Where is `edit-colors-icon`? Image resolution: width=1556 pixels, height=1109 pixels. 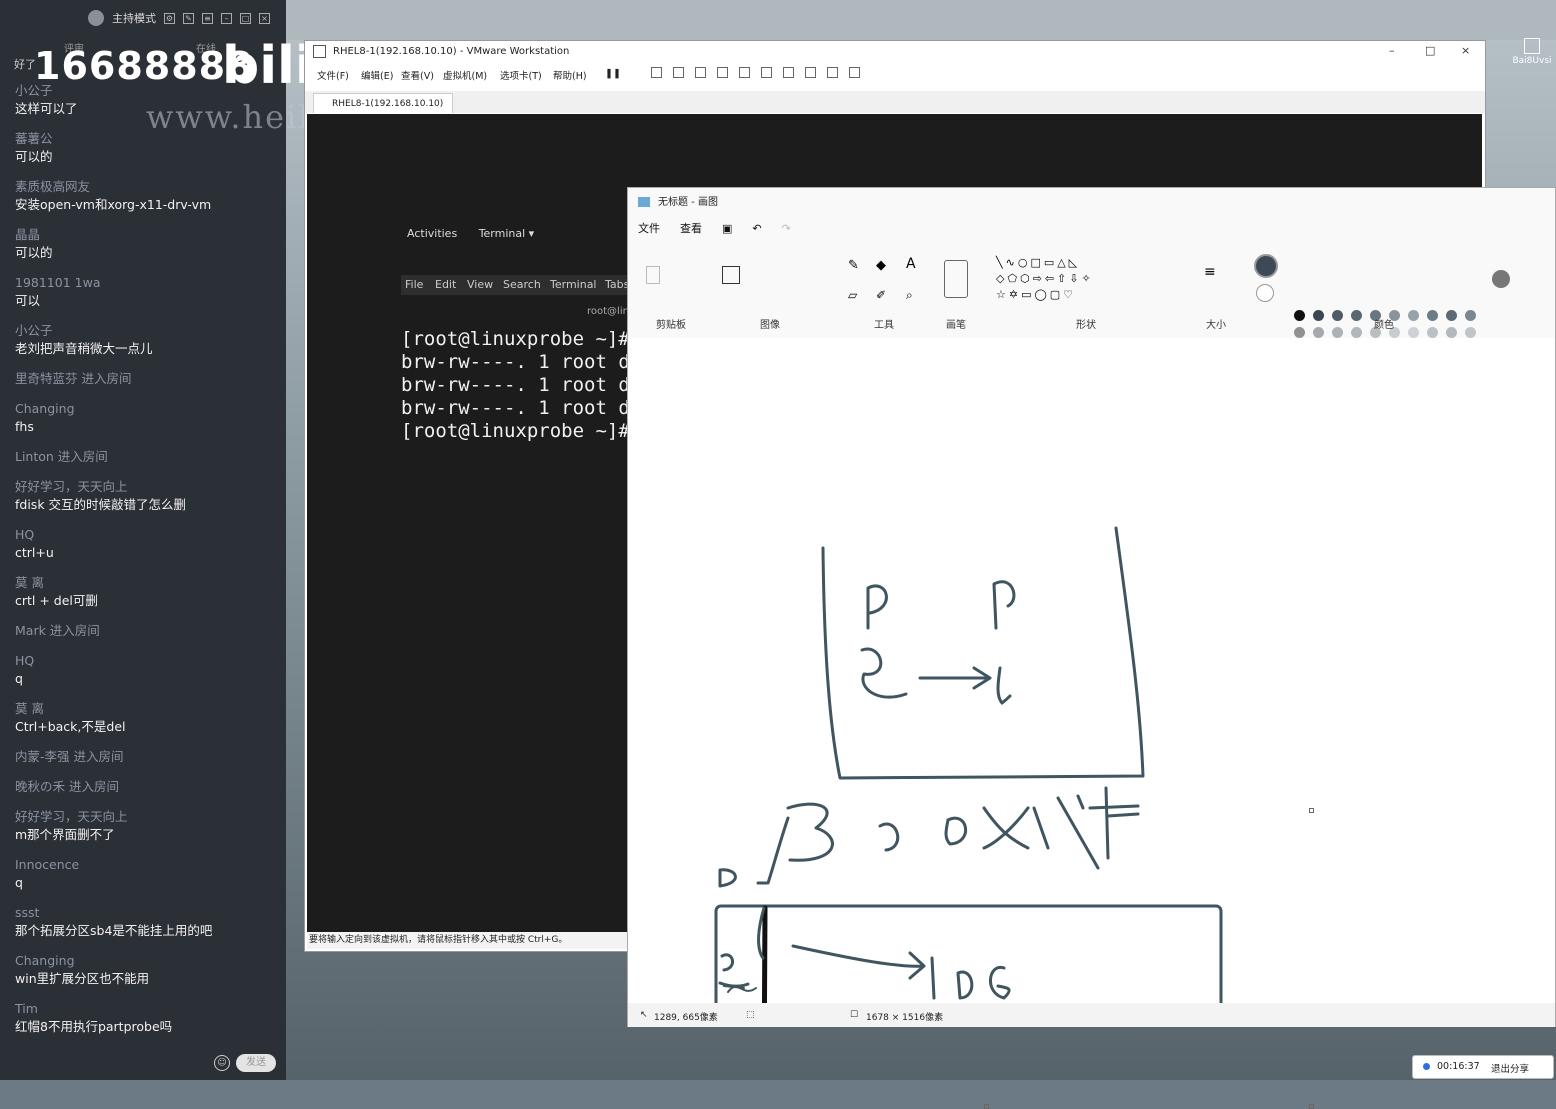 edit-colors-icon is located at coordinates (1501, 279).